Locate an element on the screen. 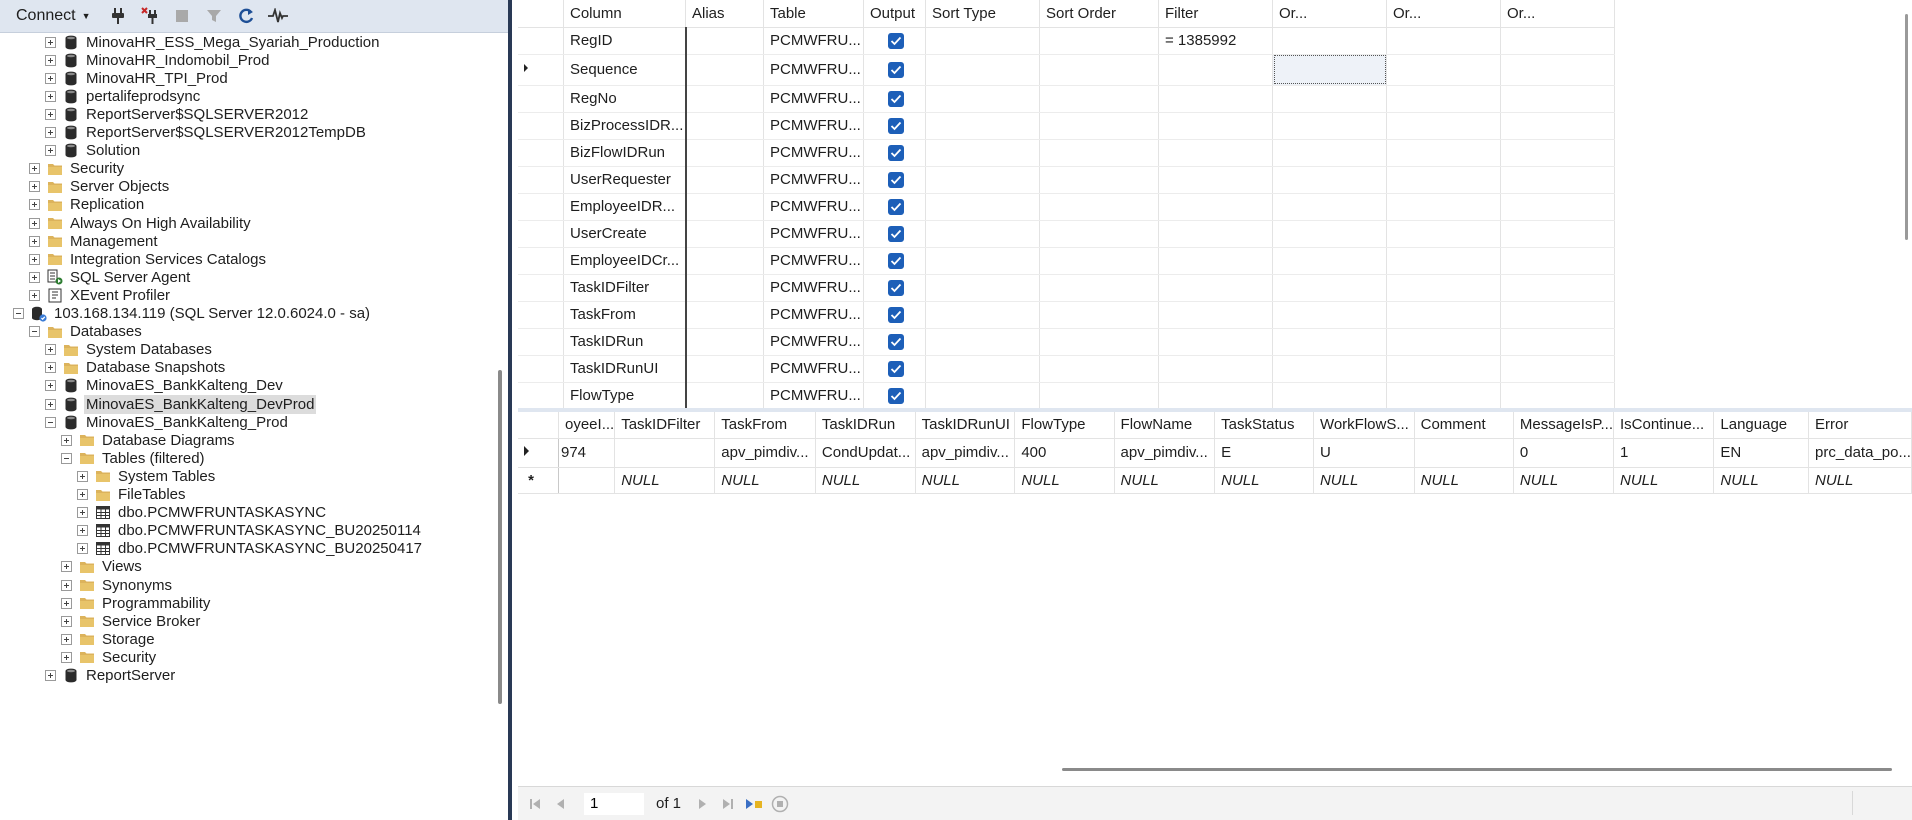  column-cell: UserCreate is located at coordinates (625, 234).